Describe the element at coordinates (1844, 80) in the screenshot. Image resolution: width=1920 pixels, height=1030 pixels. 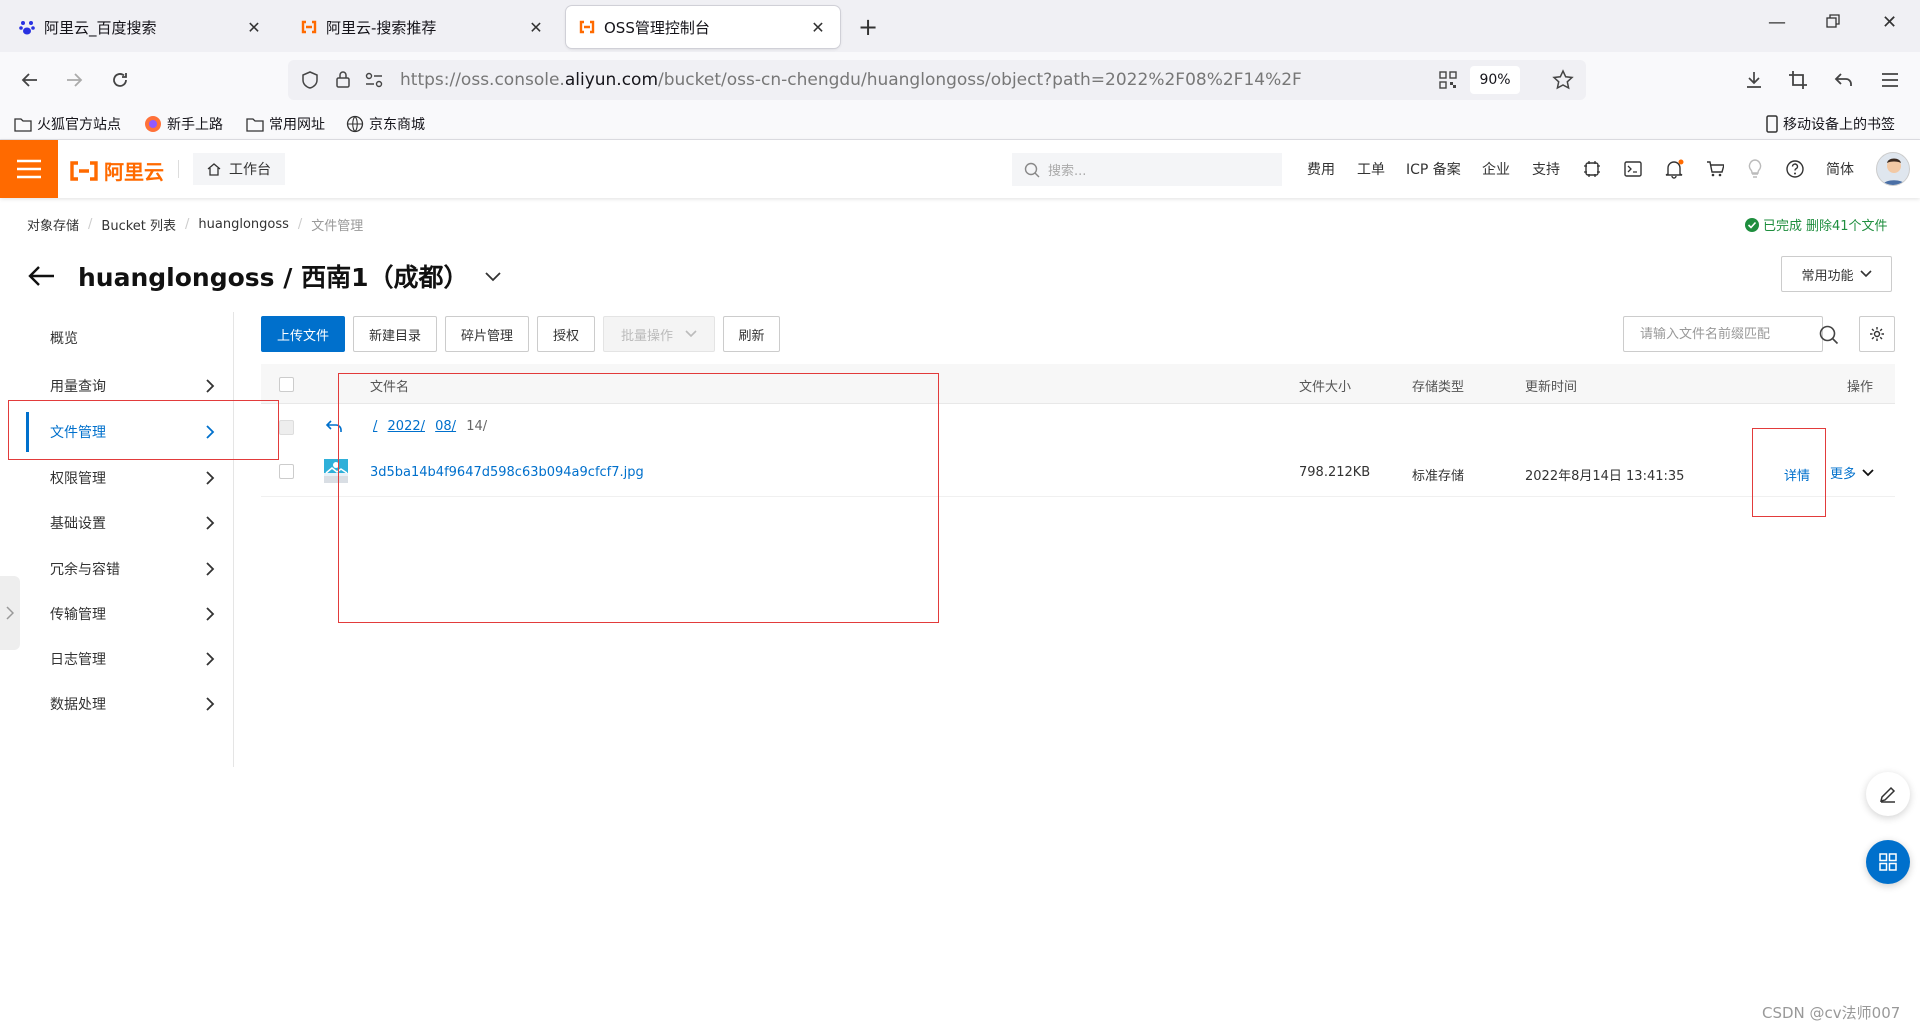
I see `undo-icon` at that location.